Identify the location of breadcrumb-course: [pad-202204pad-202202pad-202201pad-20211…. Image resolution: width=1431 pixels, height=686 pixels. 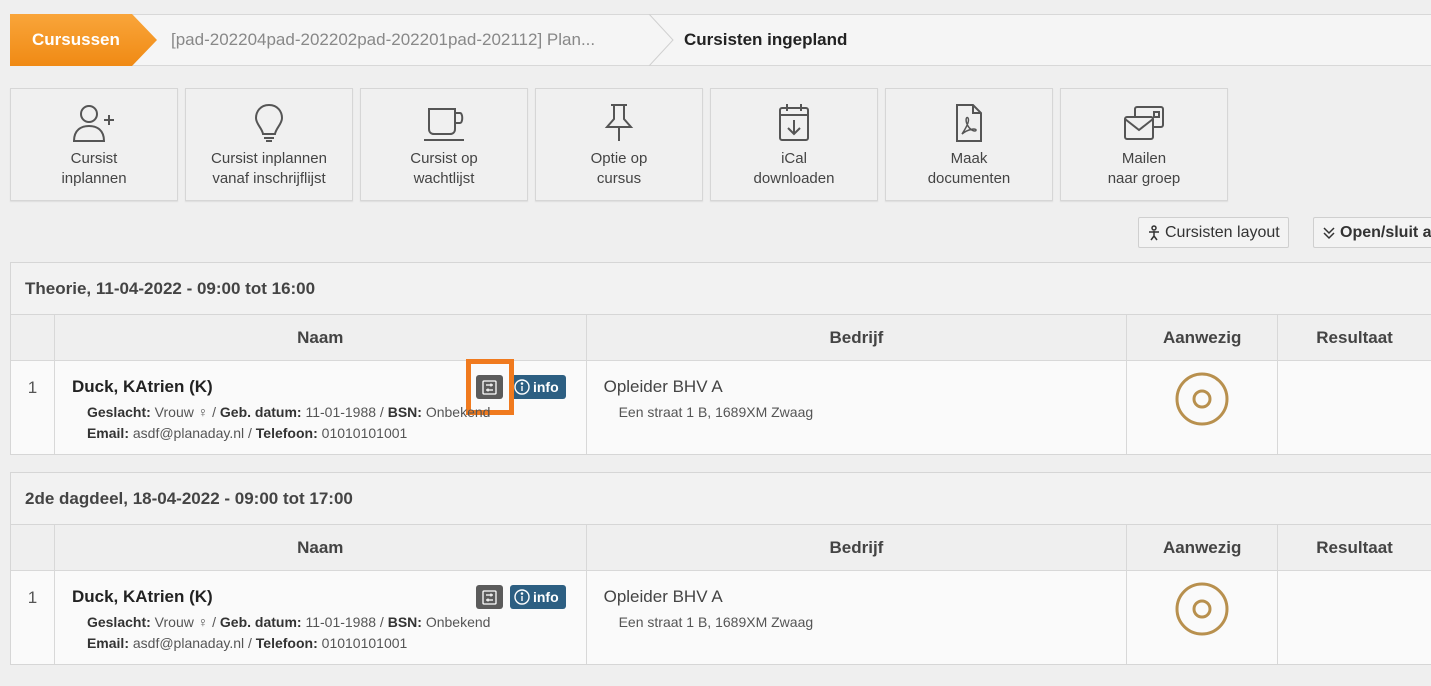
(383, 40).